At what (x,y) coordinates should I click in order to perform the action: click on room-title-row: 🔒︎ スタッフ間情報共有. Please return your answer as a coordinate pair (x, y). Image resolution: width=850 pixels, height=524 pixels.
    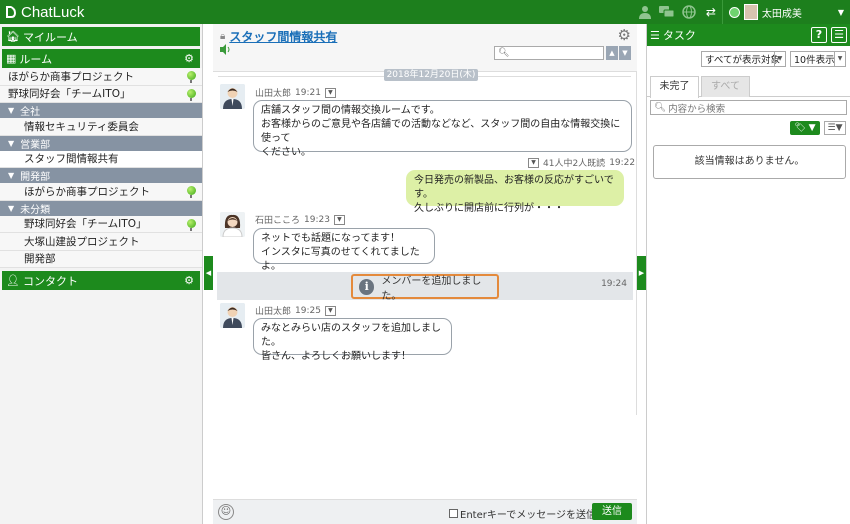
    Looking at the image, I should click on (278, 36).